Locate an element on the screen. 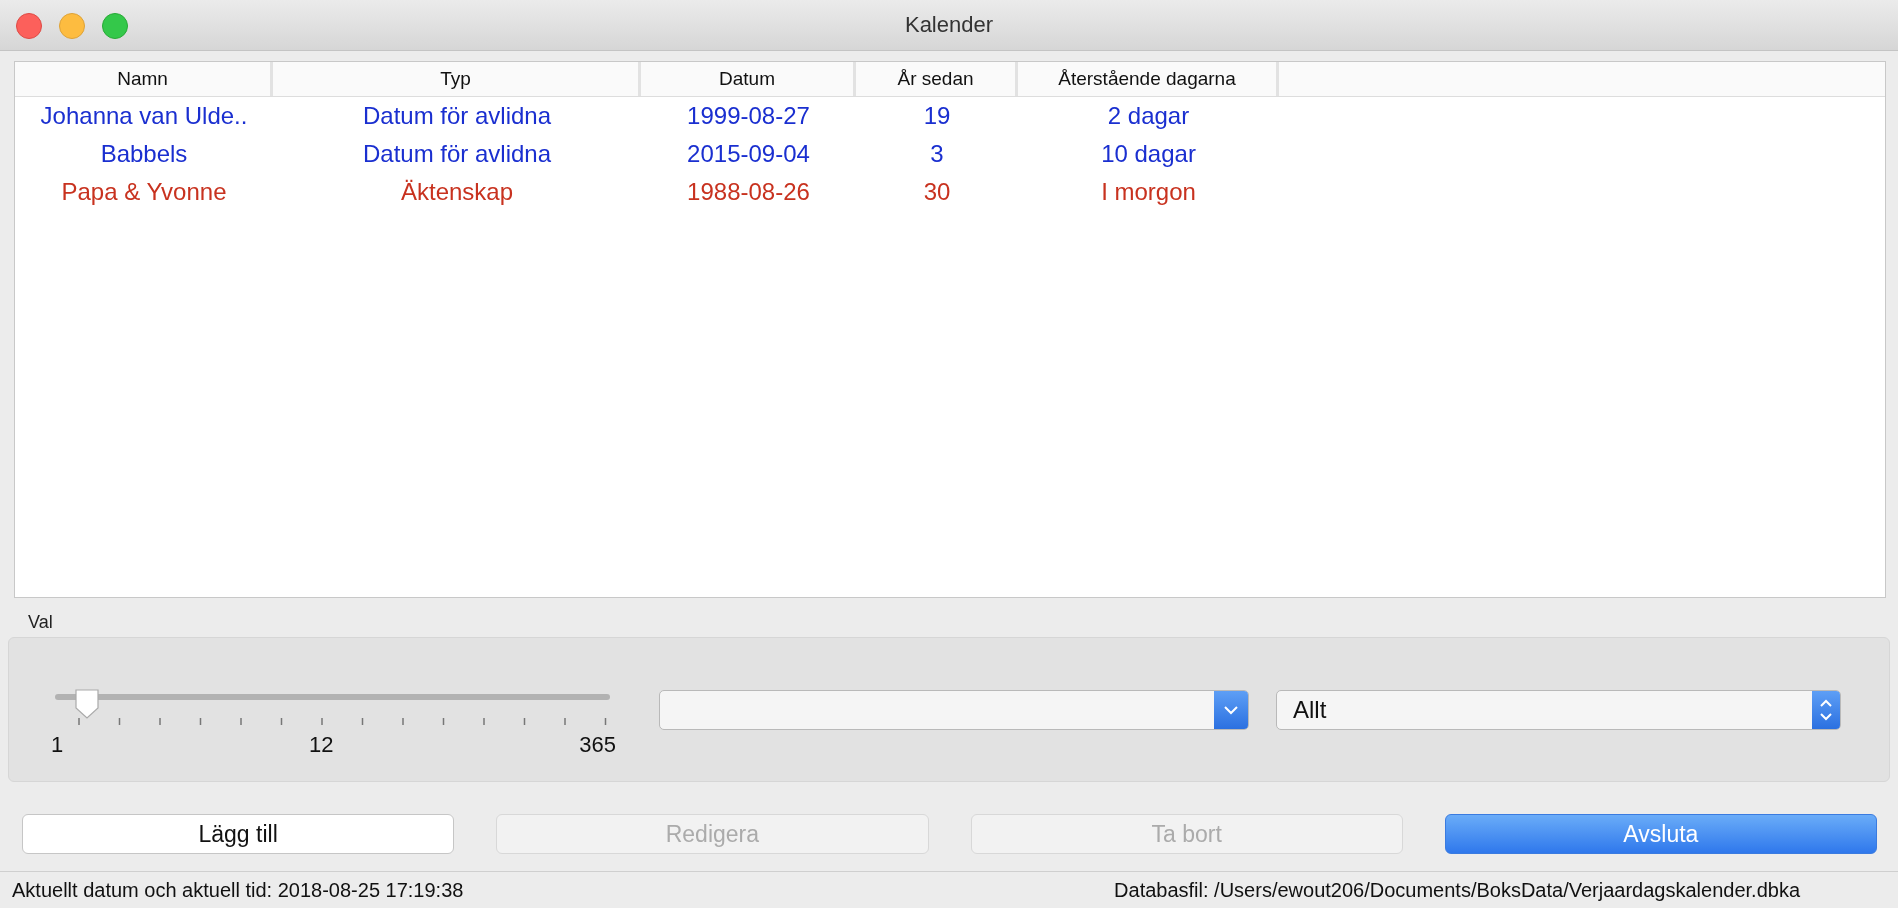  zoom-button is located at coordinates (115, 26).